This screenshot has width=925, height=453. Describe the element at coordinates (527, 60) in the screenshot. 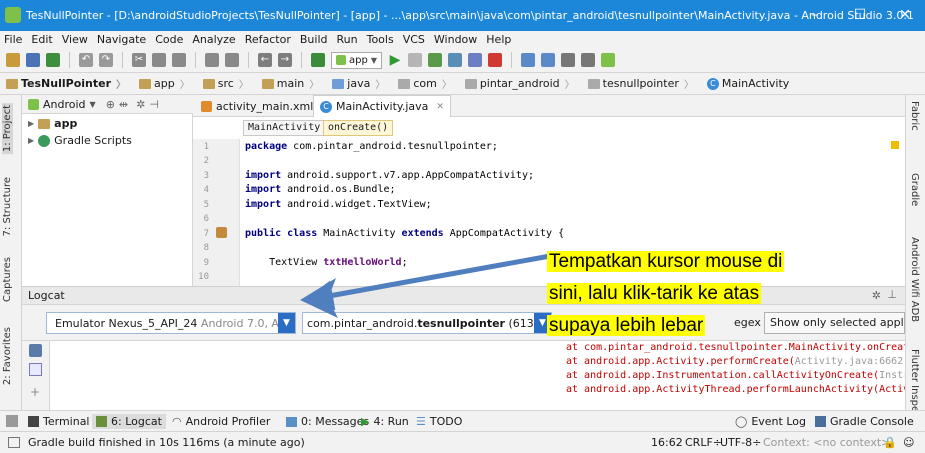

I see `avd-manager-icon` at that location.